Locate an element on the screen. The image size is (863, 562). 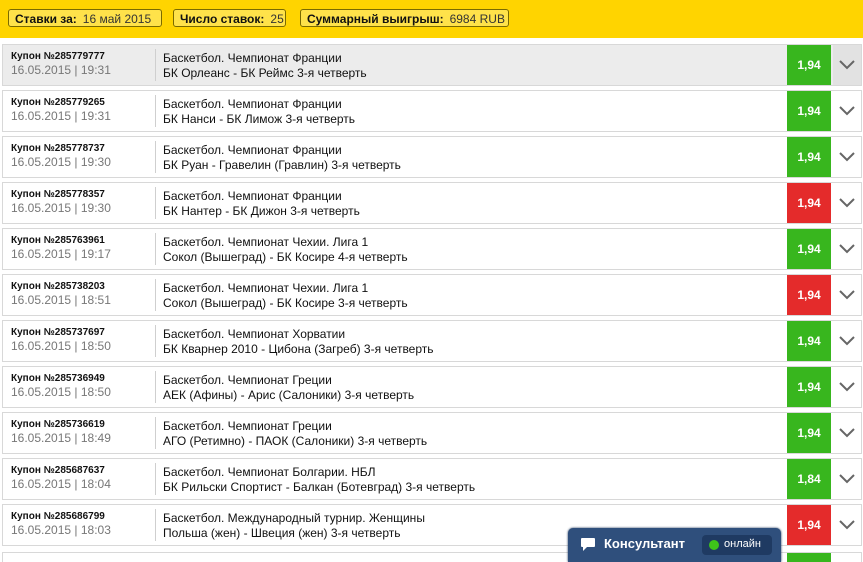
total-win-badge: Суммарный выигрыш: 6984 RUB is located at coordinates (404, 18).